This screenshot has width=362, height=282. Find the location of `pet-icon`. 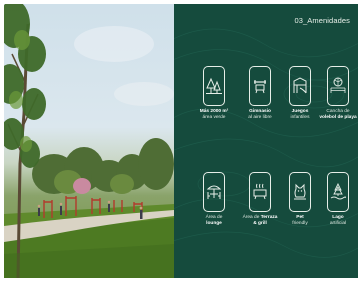

pet-icon is located at coordinates (300, 191).